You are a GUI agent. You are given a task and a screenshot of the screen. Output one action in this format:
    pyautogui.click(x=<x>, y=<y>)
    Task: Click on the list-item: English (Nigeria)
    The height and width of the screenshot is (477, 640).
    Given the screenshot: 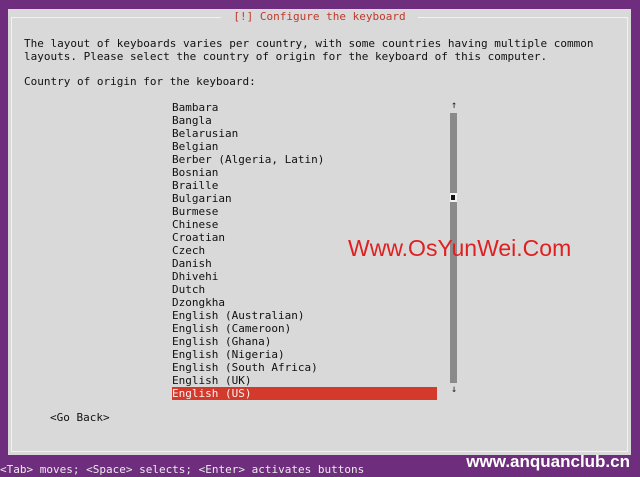 What is the action you would take?
    pyautogui.click(x=304, y=354)
    